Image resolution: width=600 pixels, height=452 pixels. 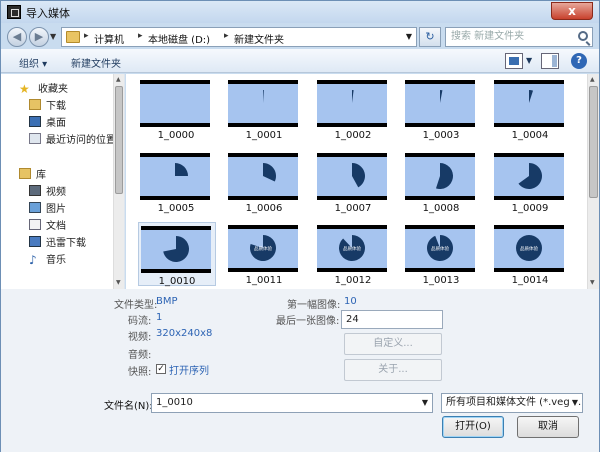 What do you see at coordinates (177, 182) in the screenshot?
I see `file-thumbnail: 1_0005` at bounding box center [177, 182].